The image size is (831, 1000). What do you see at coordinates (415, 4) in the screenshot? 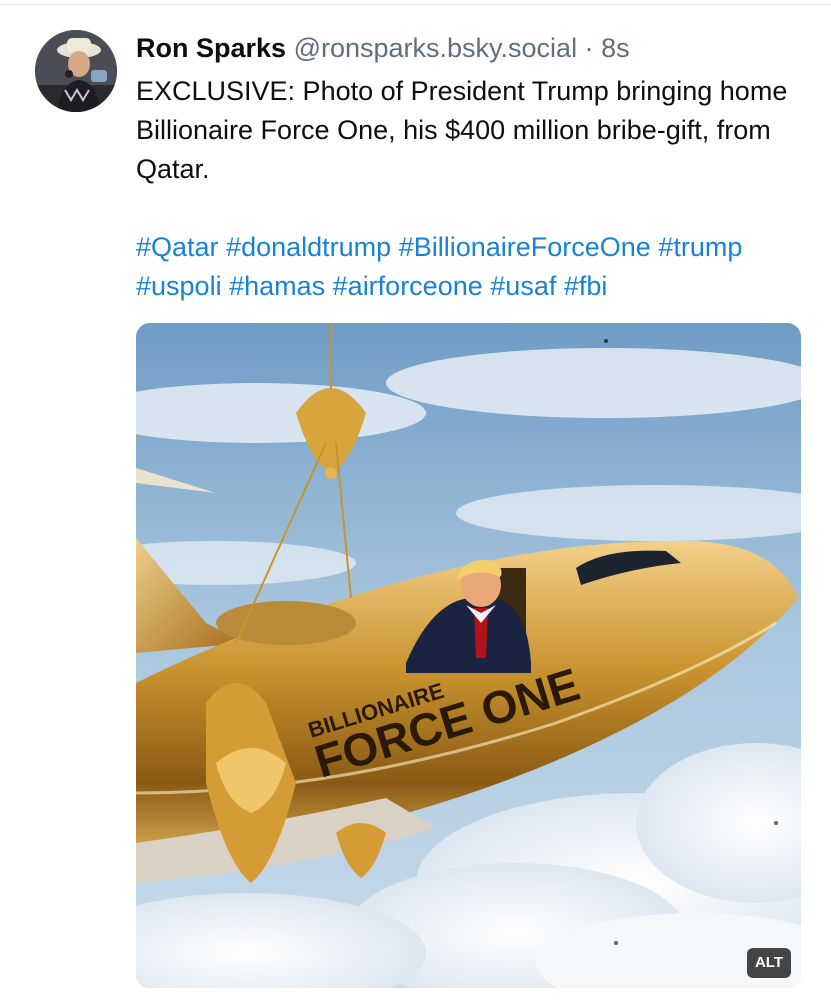
I see `top-divider` at bounding box center [415, 4].